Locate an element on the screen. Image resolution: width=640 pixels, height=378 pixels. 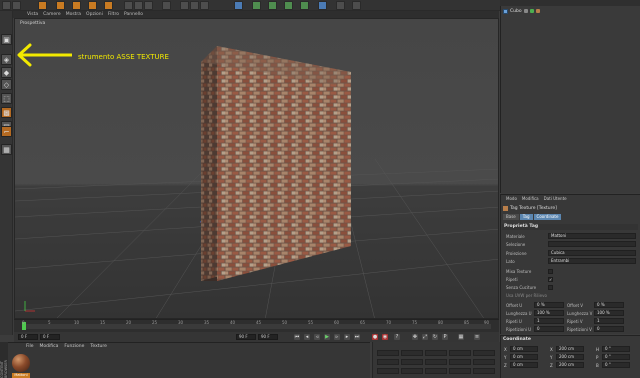
len-v-field: 100 % is located at coordinates (609, 313).